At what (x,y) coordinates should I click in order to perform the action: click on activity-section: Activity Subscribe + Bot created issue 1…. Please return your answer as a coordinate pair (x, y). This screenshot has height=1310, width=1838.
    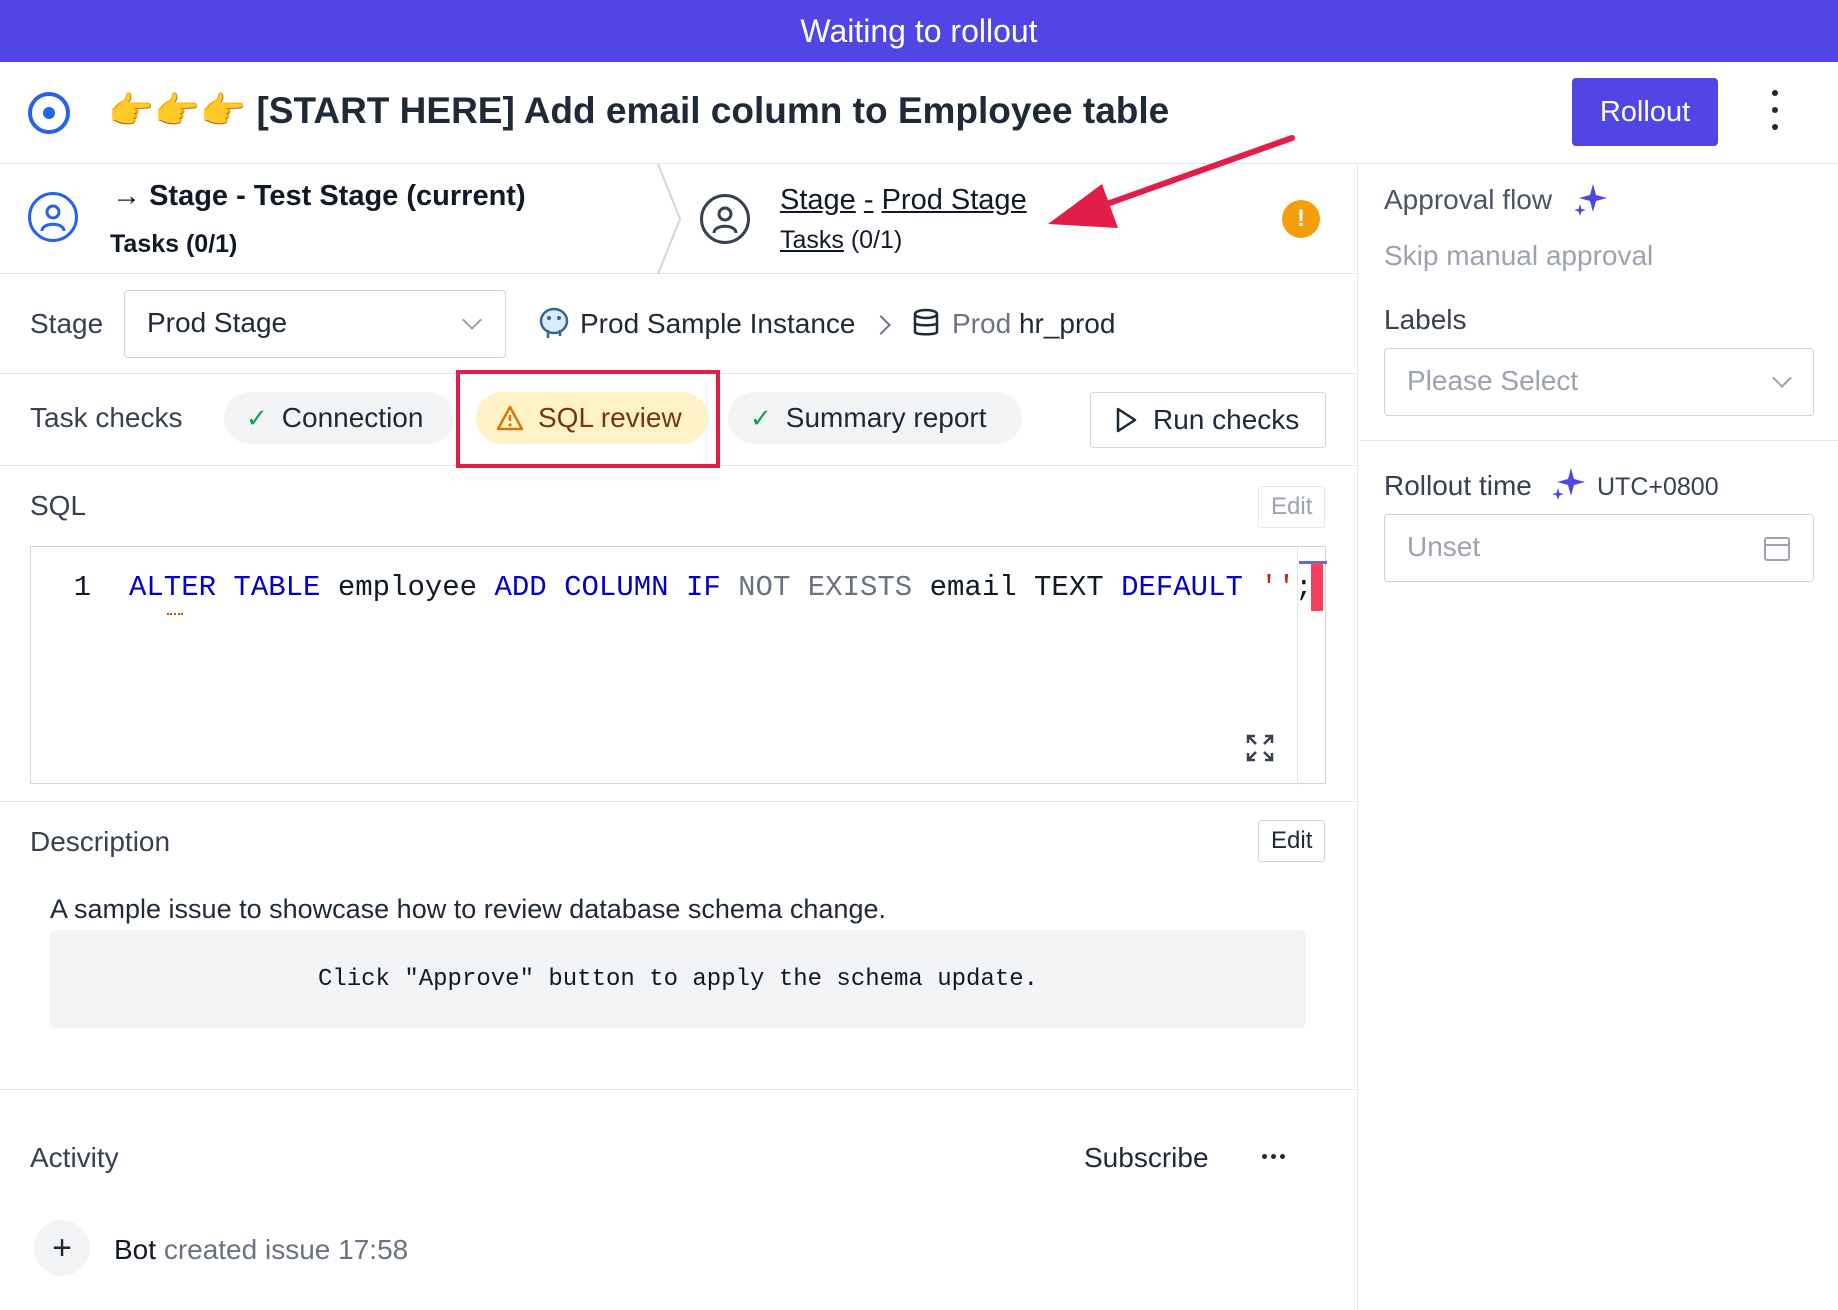
    Looking at the image, I should click on (679, 1200).